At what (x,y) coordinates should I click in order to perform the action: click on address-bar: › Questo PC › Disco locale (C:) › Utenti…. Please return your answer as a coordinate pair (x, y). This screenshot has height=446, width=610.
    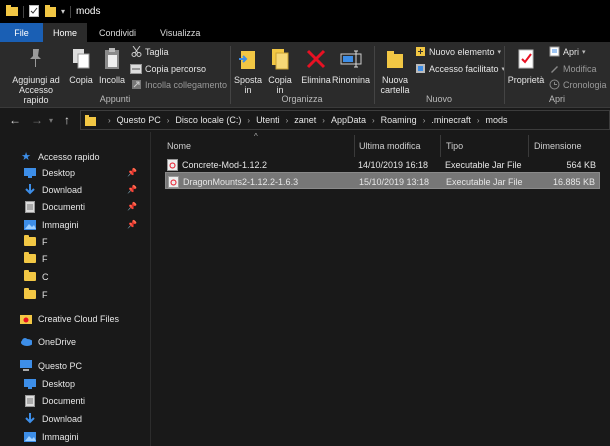
    Looking at the image, I should click on (345, 120).